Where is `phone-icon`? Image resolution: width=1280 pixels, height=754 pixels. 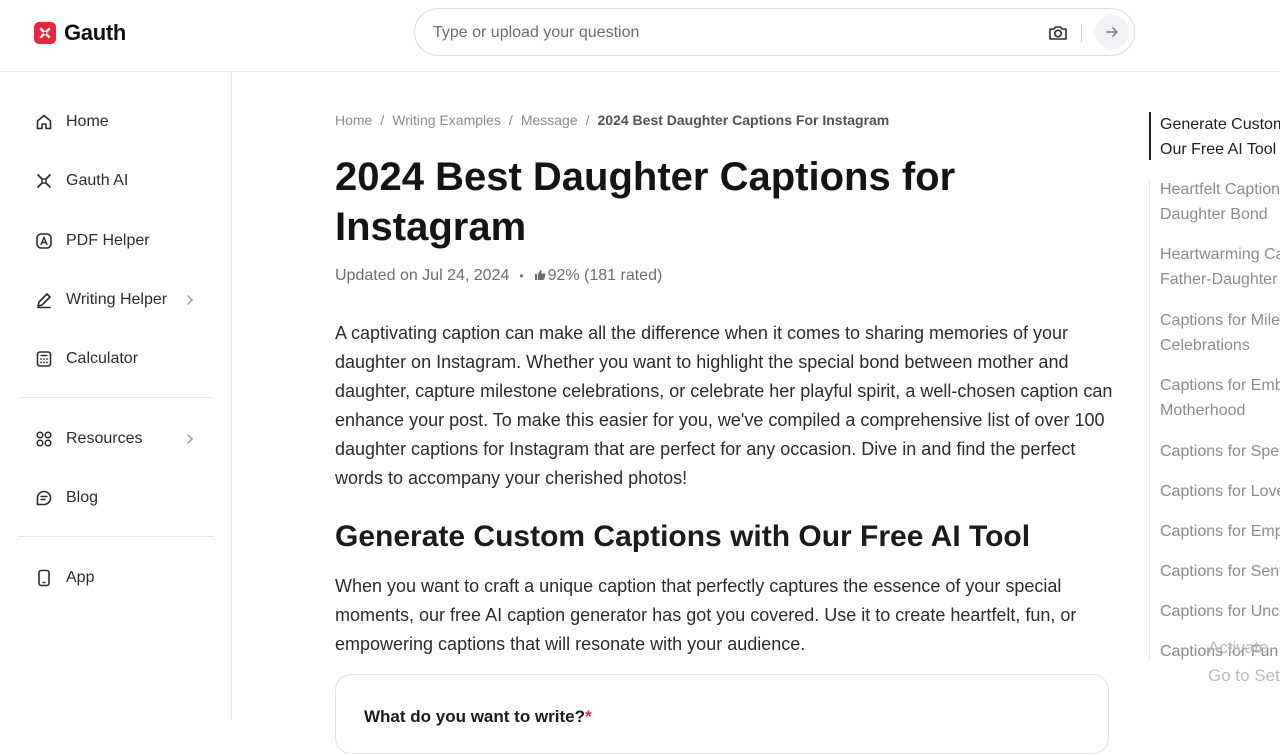
phone-icon is located at coordinates (44, 578).